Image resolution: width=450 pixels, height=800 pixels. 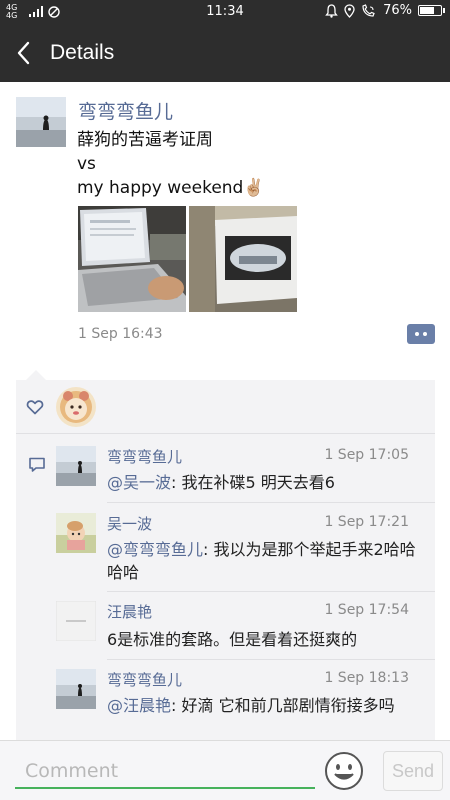 What do you see at coordinates (366, 610) in the screenshot?
I see `comment-time: 1 Sep 17:54` at bounding box center [366, 610].